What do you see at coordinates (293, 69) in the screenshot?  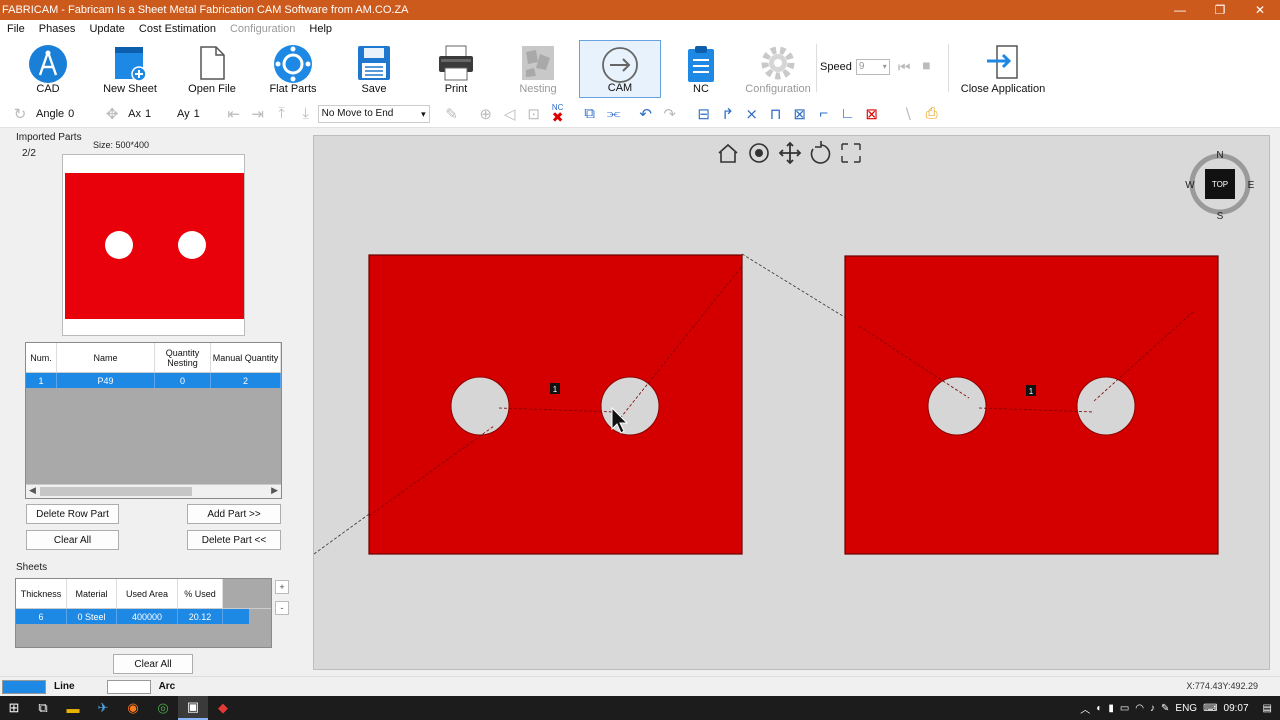 I see `flat-parts-button: Flat Parts` at bounding box center [293, 69].